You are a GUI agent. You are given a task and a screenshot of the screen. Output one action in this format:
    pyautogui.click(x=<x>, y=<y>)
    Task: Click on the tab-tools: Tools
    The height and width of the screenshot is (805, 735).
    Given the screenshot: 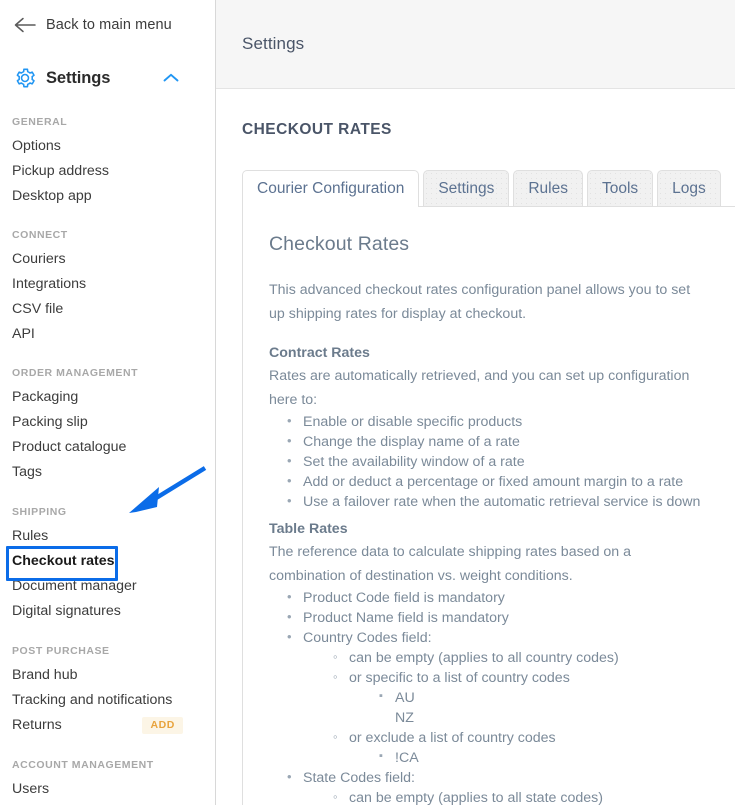 What is the action you would take?
    pyautogui.click(x=620, y=188)
    